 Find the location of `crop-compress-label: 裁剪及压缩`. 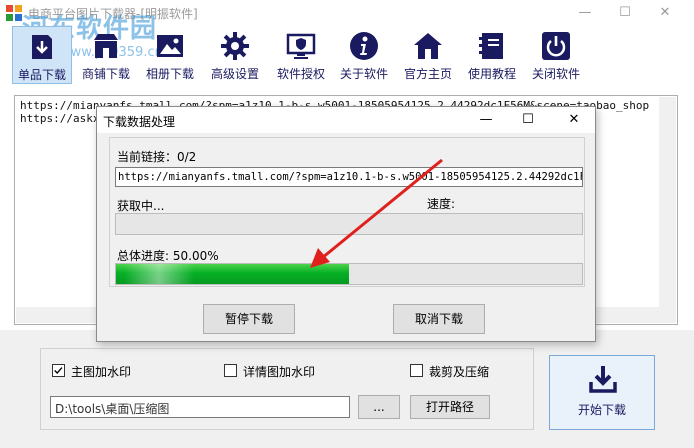

crop-compress-label: 裁剪及压缩 is located at coordinates (459, 372).